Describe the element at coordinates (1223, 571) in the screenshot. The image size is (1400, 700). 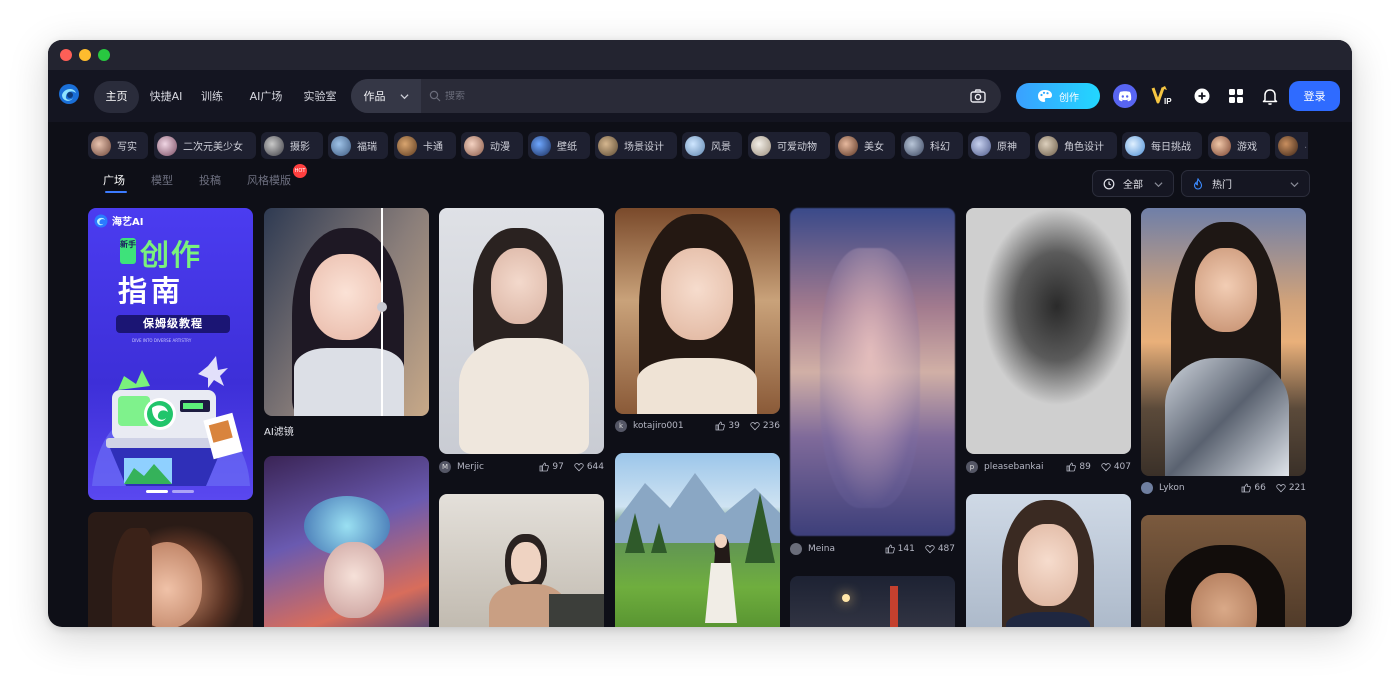
I see `image-card-col7-row2` at that location.